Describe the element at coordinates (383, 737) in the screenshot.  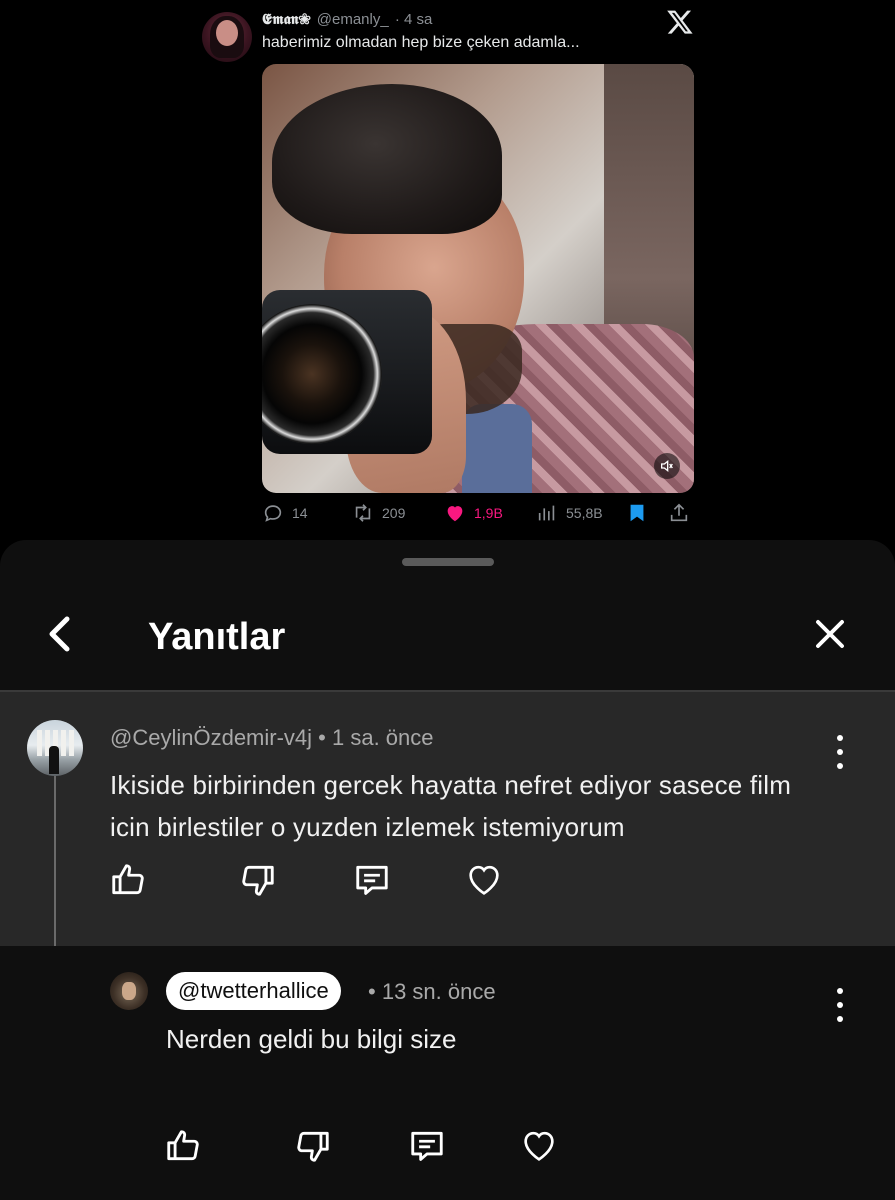
I see `comment-time: 1 sa. önce` at that location.